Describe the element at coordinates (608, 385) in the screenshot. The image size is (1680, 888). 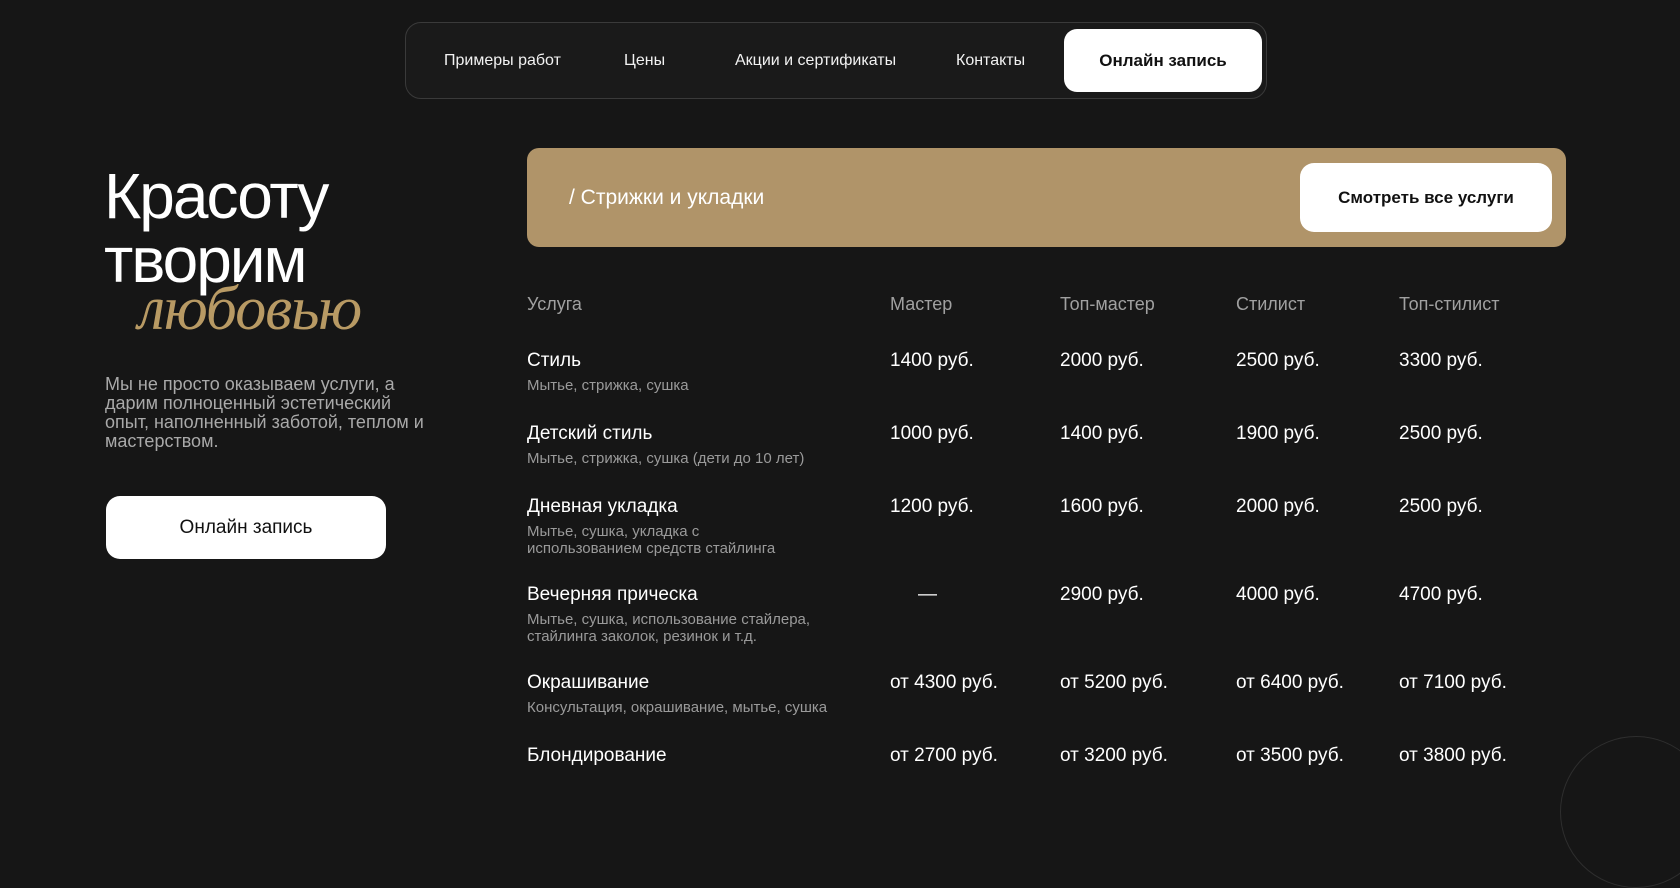
I see `service-description: Мытье, стрижка, сушка` at that location.